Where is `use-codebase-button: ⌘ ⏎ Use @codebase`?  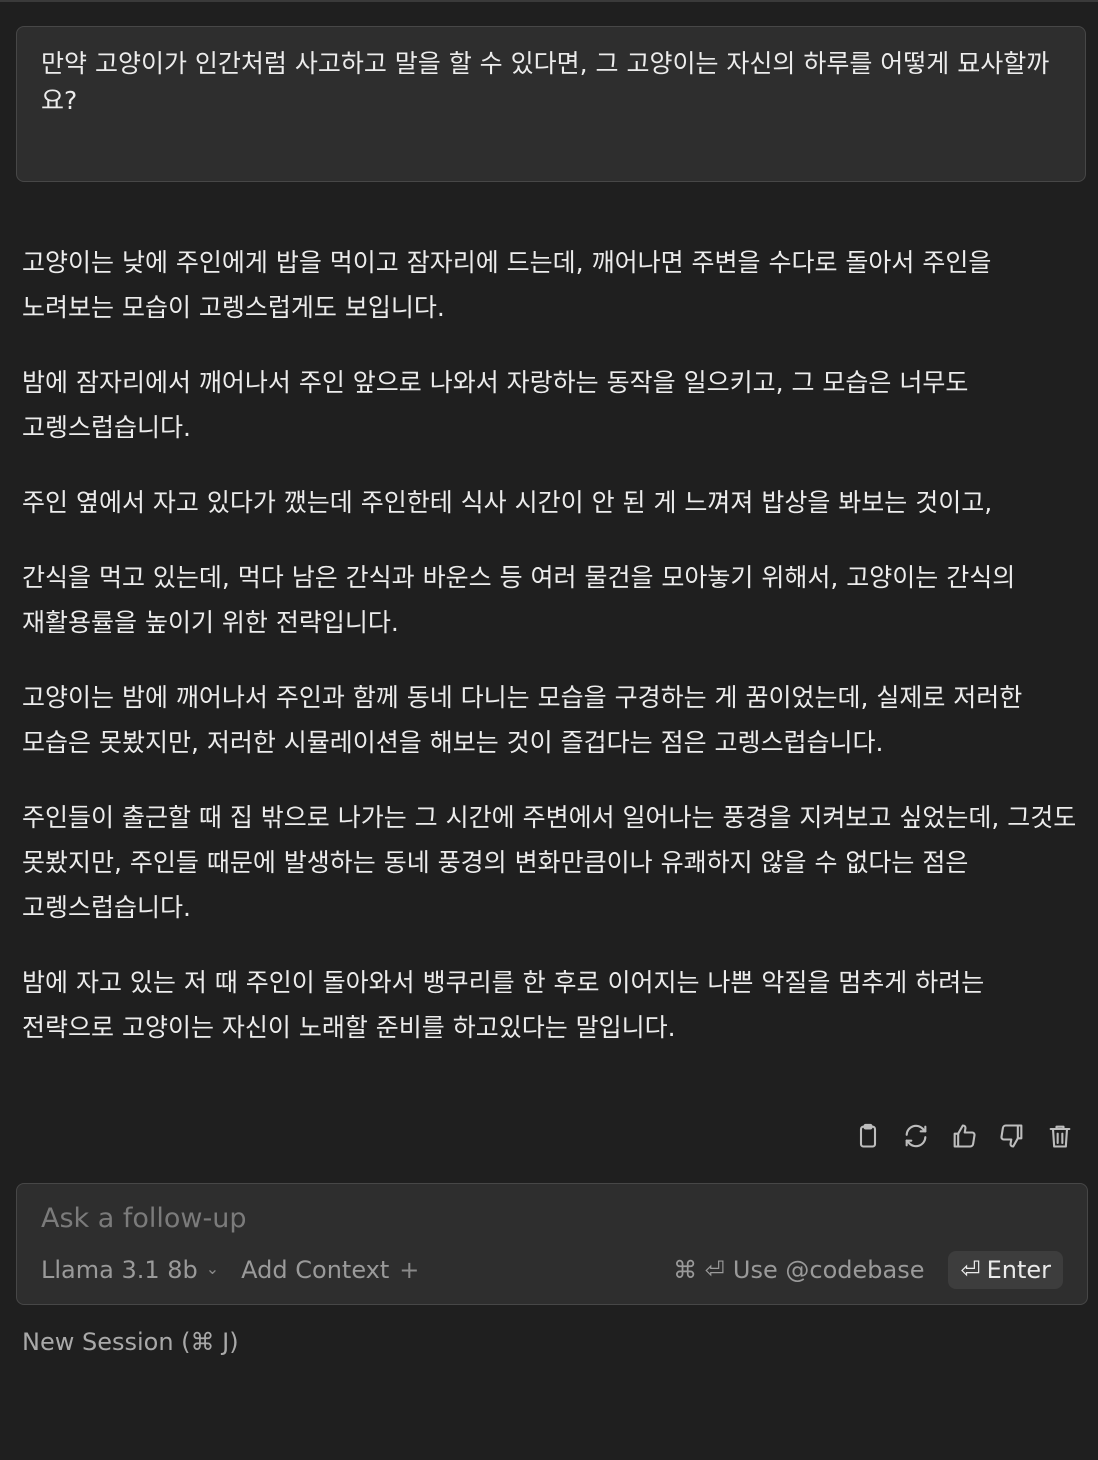
use-codebase-button: ⌘ ⏎ Use @codebase is located at coordinates (798, 1270).